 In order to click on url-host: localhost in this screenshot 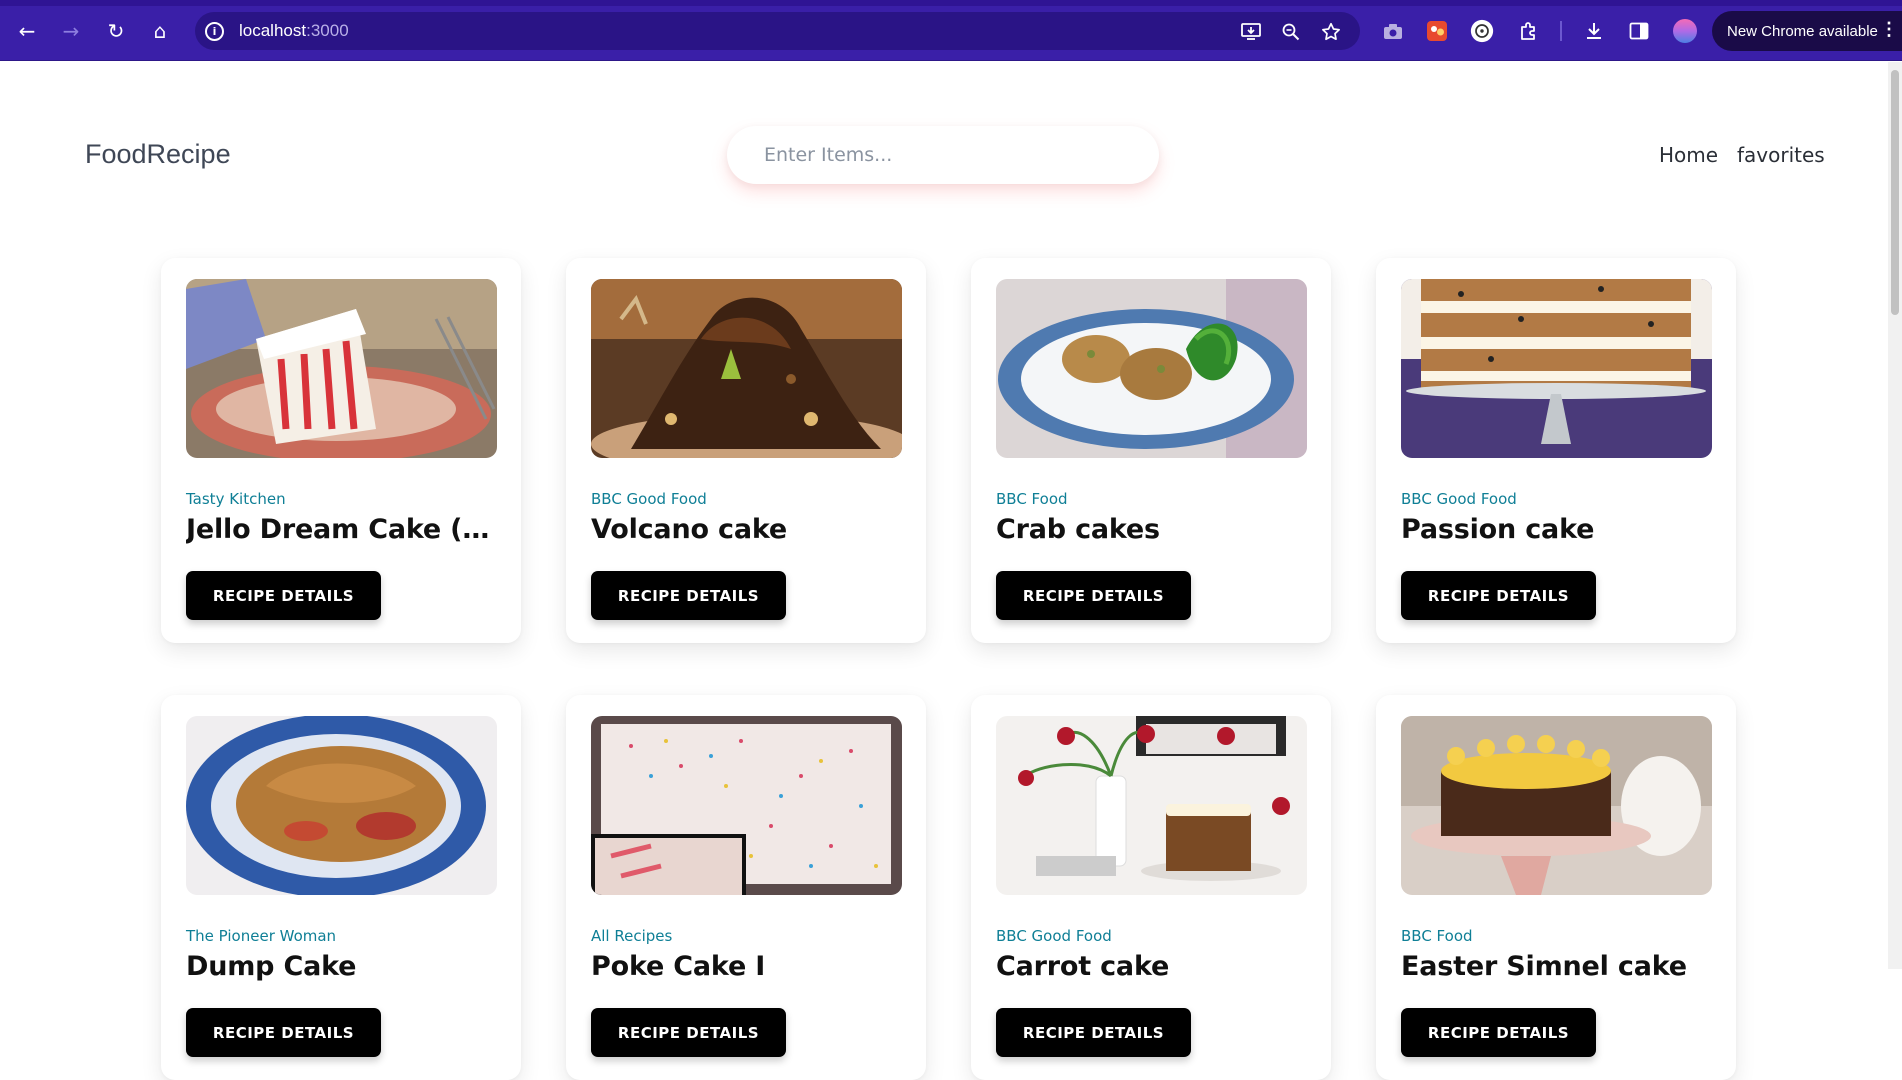, I will do `click(273, 30)`.